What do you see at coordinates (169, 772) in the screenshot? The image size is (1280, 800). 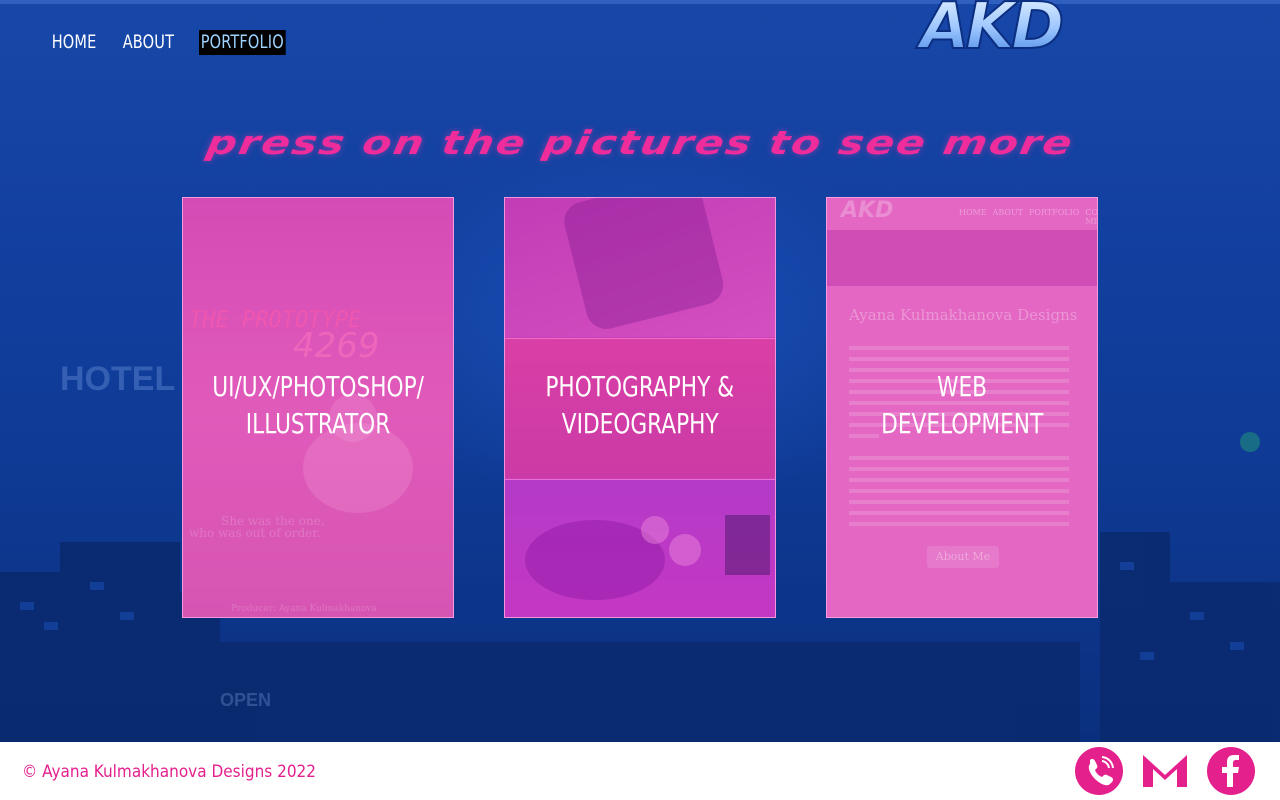 I see `copyright-text: © Ayana Kulmakhanova Designs 2022` at bounding box center [169, 772].